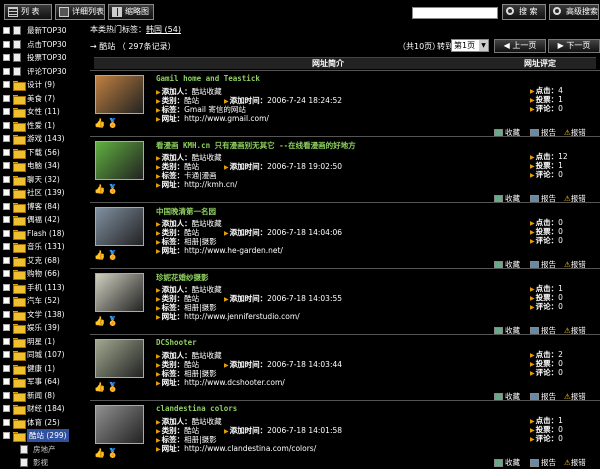 The width and height of the screenshot is (600, 469). Describe the element at coordinates (45, 314) in the screenshot. I see `sidebar-item: 文学 (138)` at that location.